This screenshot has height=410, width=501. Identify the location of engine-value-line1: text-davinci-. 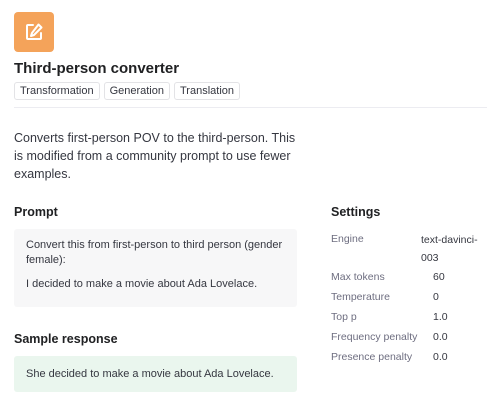
(449, 240).